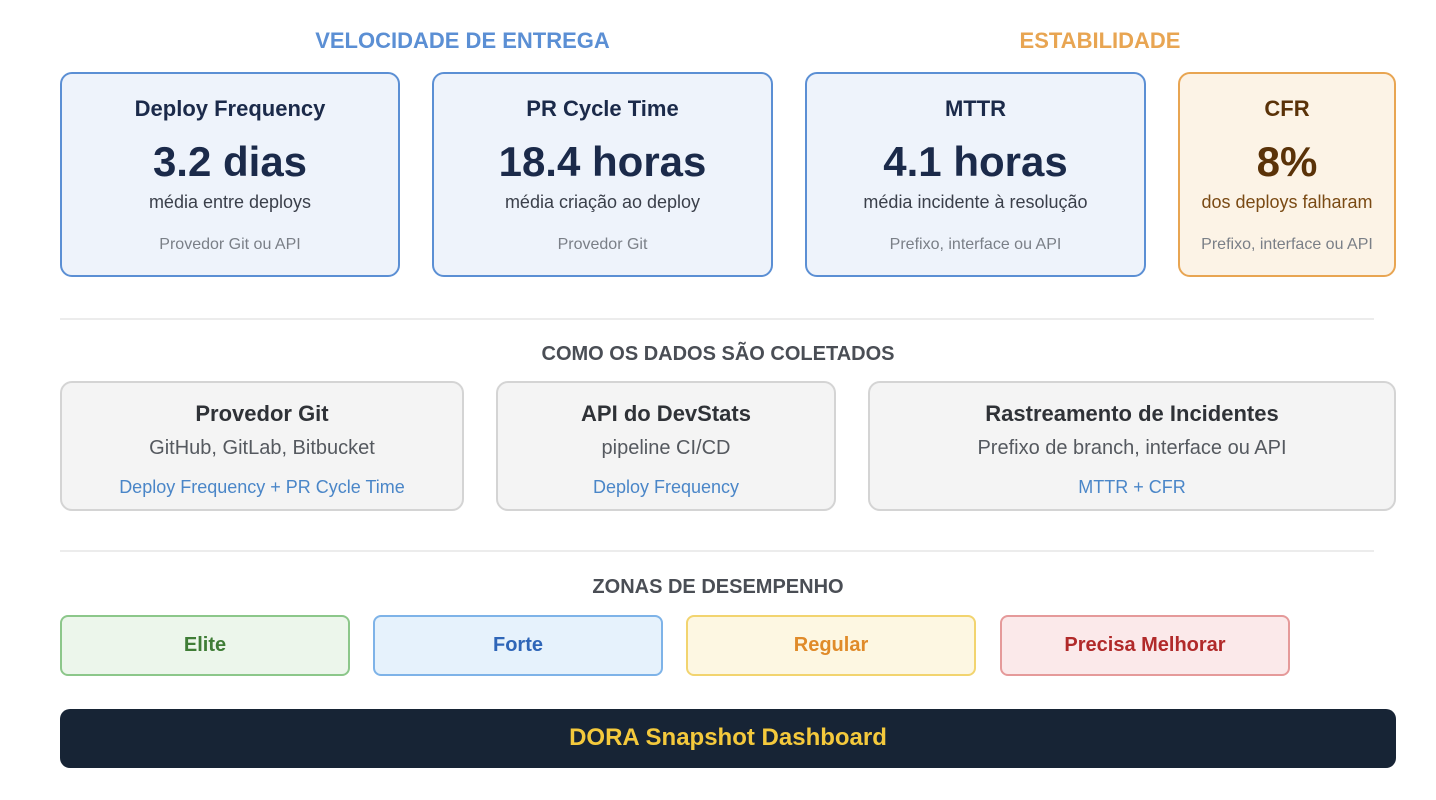 The width and height of the screenshot is (1436, 800). I want to click on velocity-section-title: VELOCIDADE DE ENTREGA, so click(462, 40).